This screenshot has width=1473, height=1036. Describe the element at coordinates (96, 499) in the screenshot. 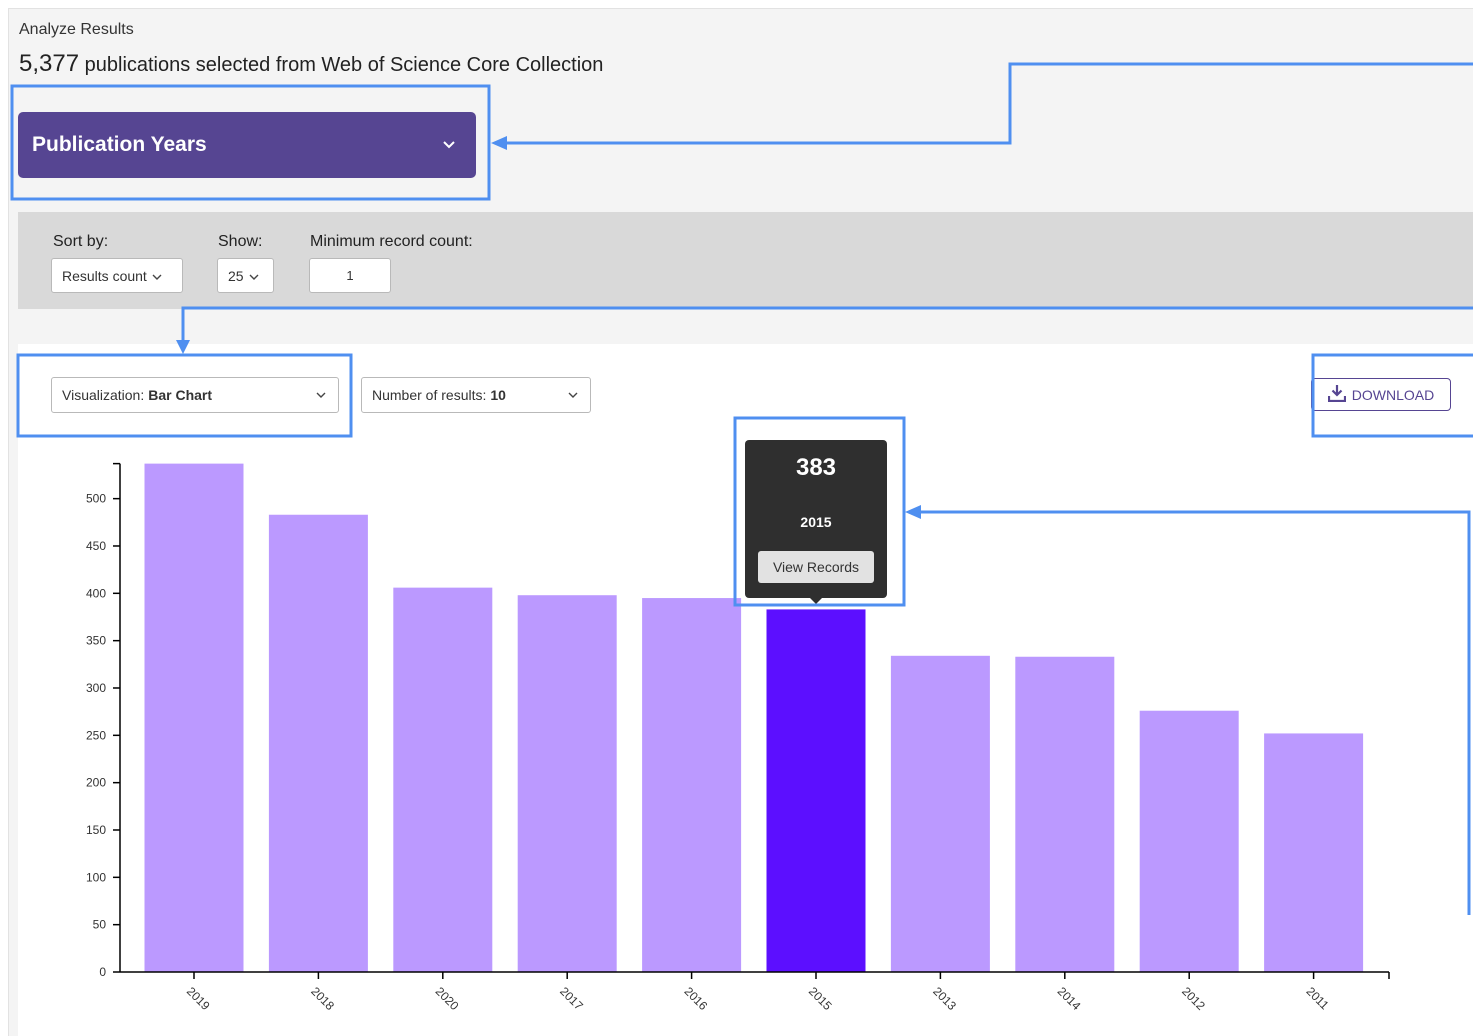

I see `y-tick-label-500: 500` at that location.